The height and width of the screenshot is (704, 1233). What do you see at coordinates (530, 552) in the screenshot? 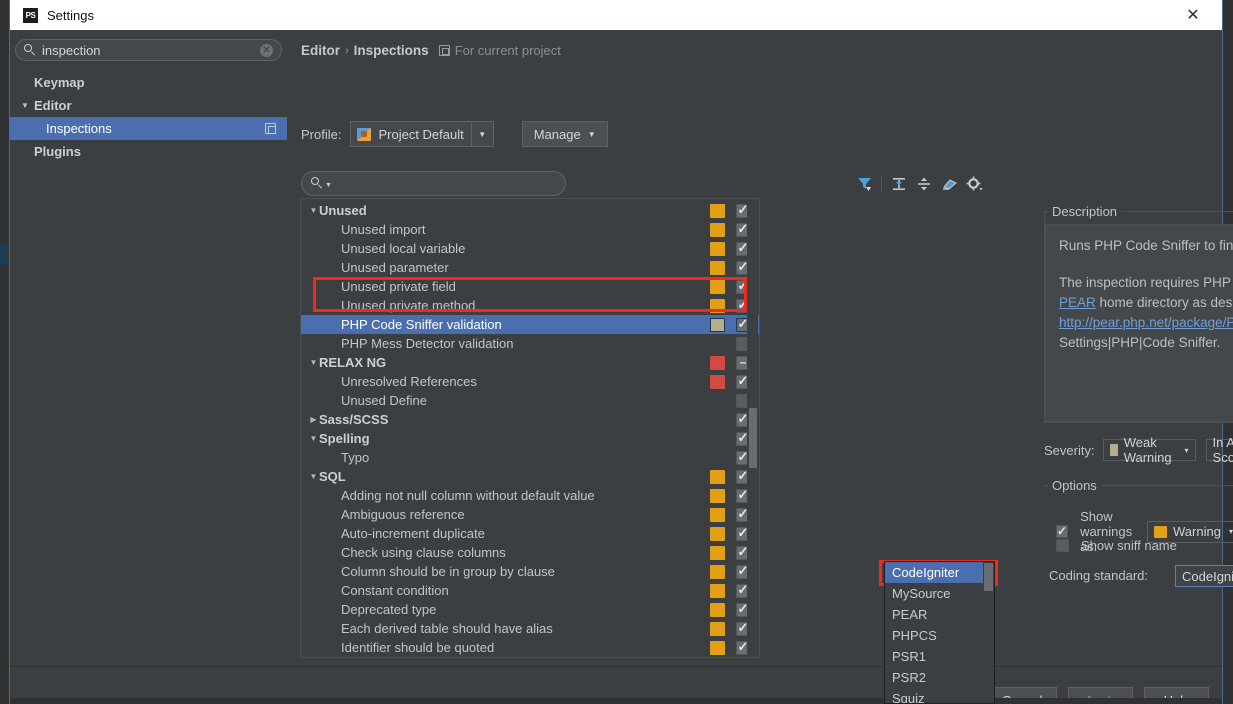
I see `tree-row: Check using clause columns ✓` at bounding box center [530, 552].